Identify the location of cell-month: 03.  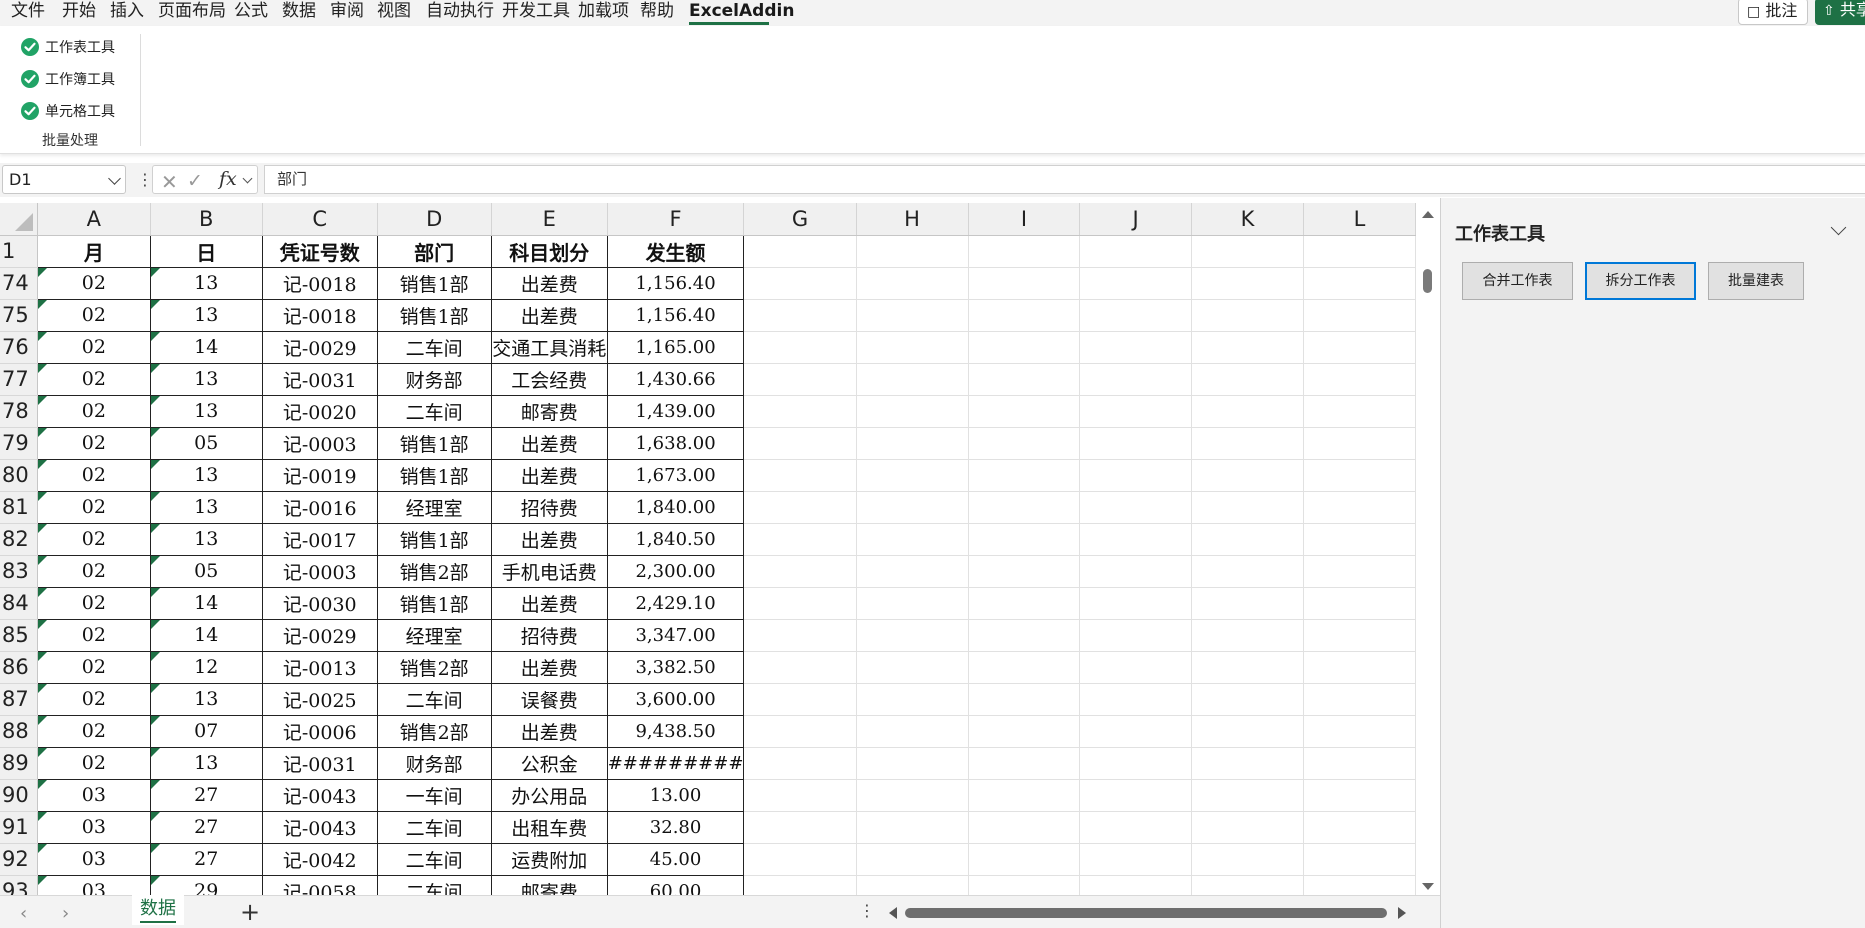
(94, 795).